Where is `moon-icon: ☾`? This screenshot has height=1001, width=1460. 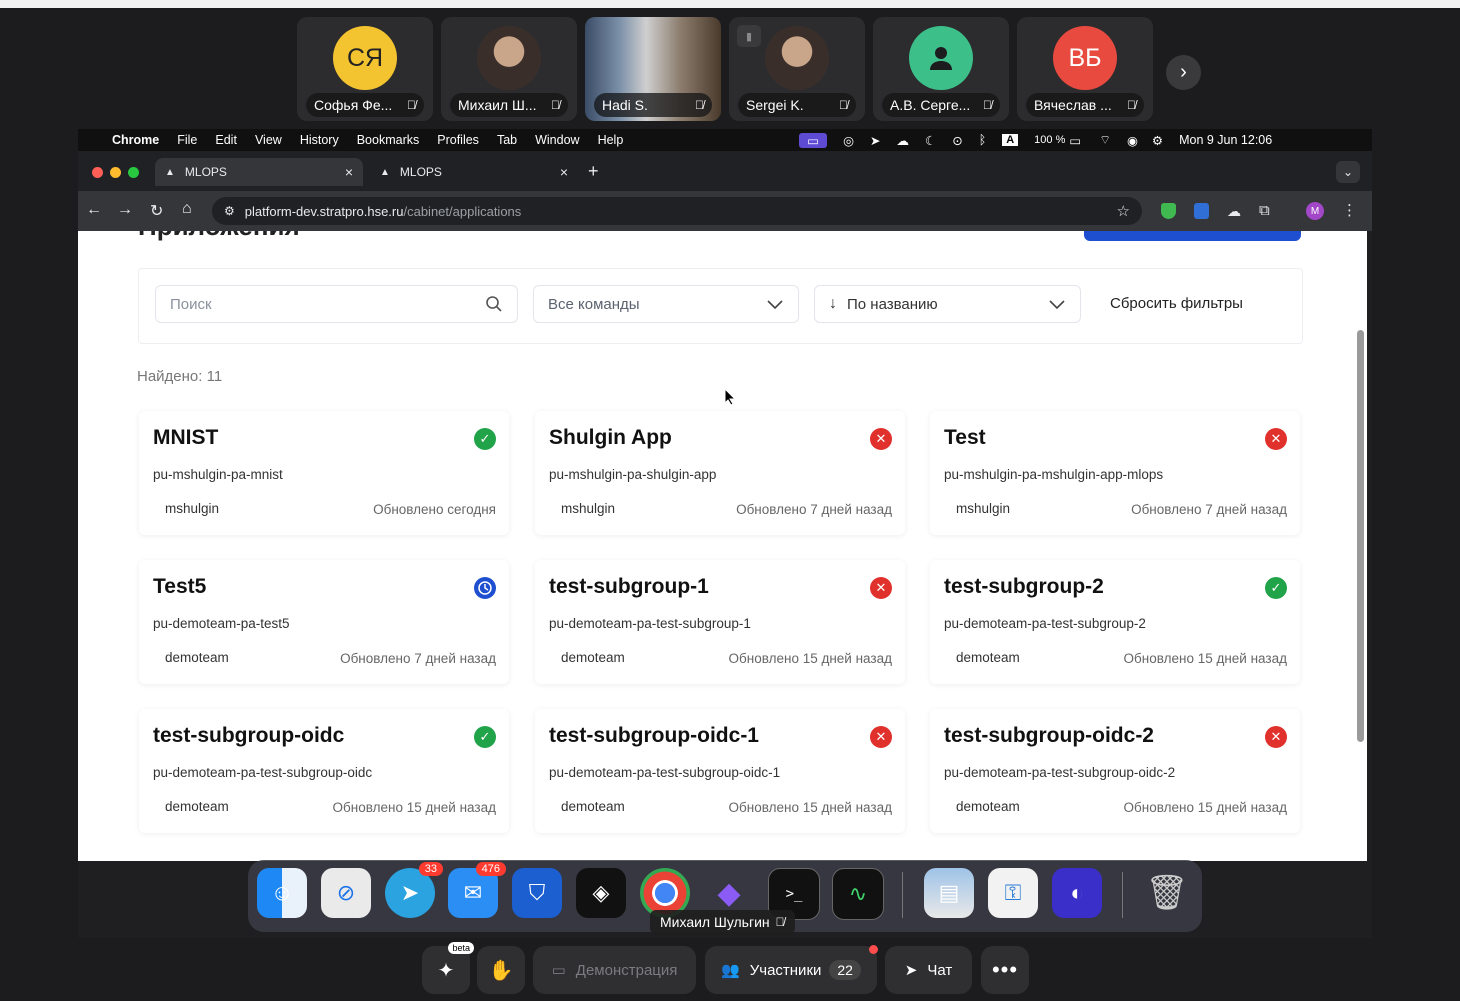
moon-icon: ☾ is located at coordinates (930, 140).